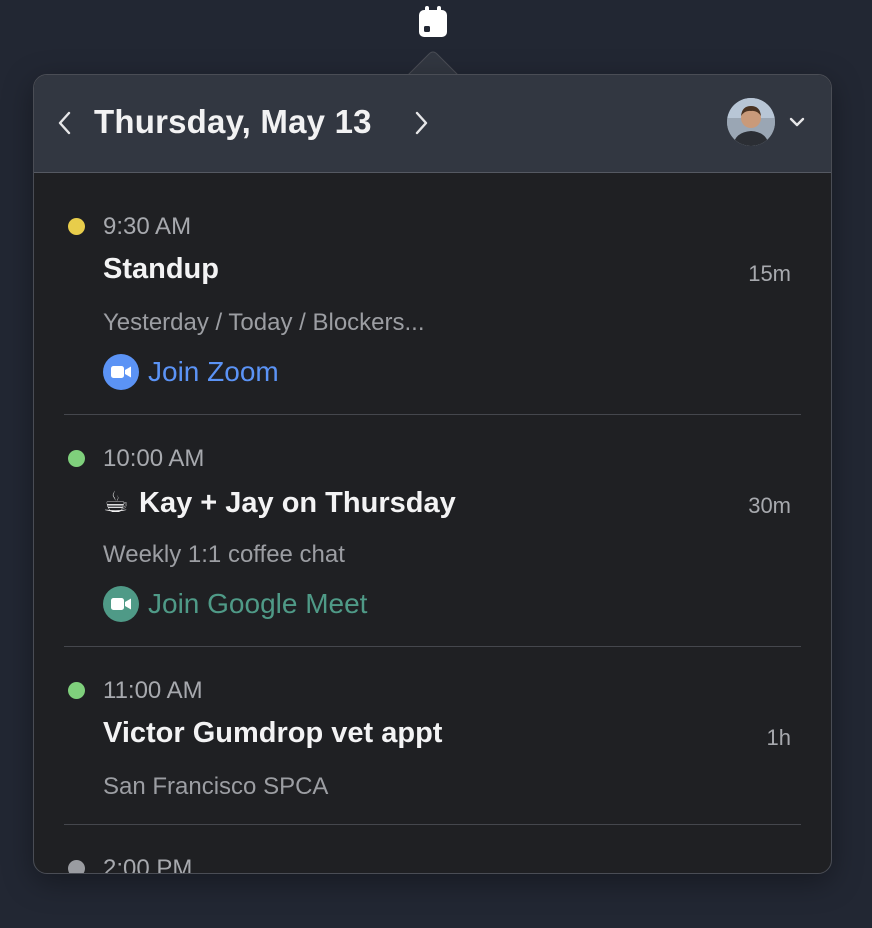 This screenshot has width=872, height=928. I want to click on account-menu-chevron, so click(797, 122).